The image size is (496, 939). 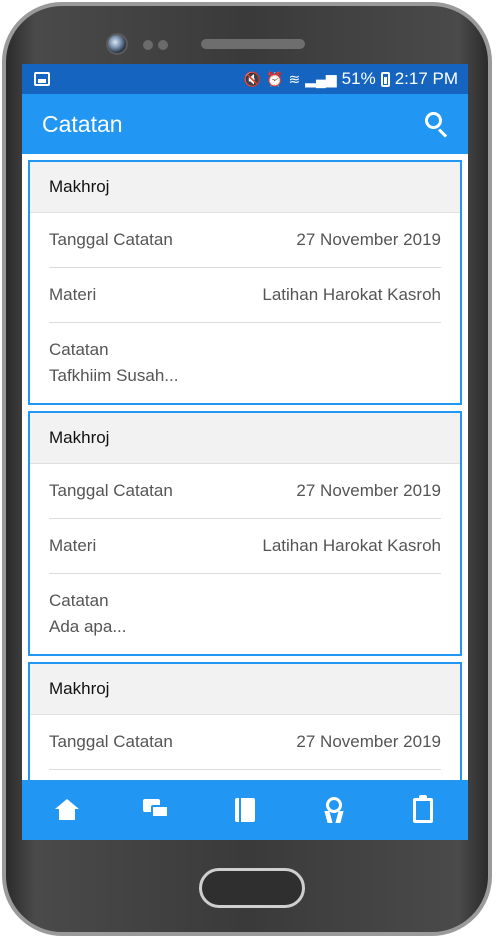 What do you see at coordinates (294, 79) in the screenshot?
I see `wifi-icon: ≋` at bounding box center [294, 79].